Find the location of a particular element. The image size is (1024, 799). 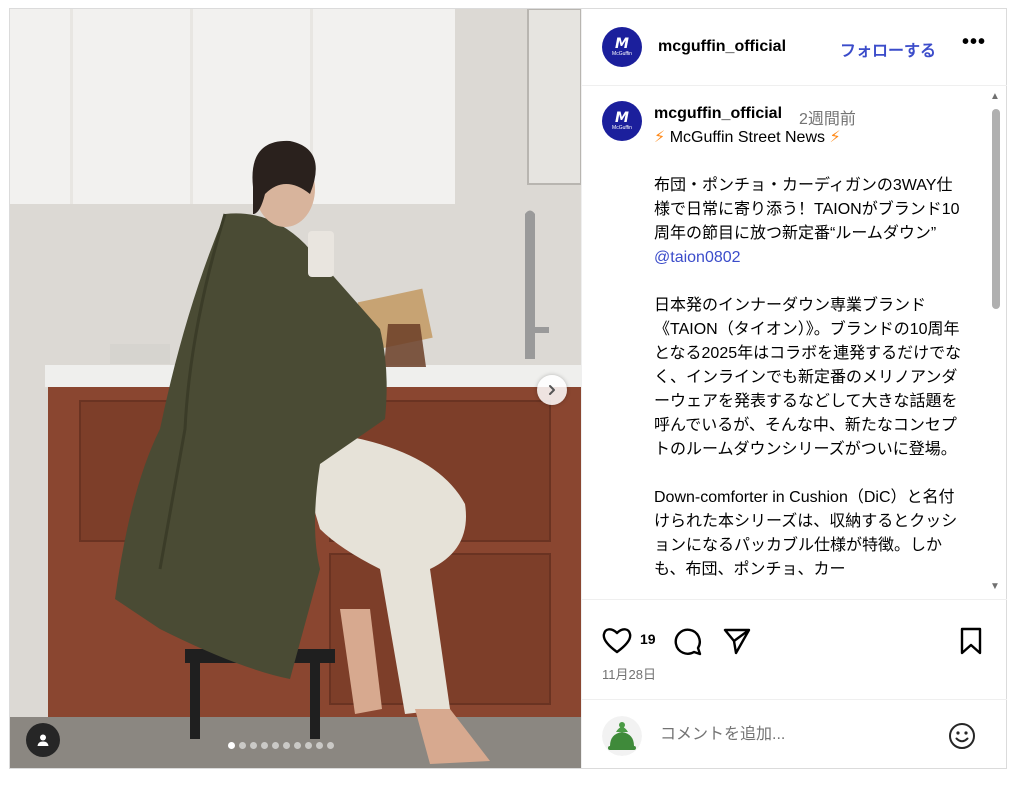

post-header: M McGuffin mcguffin_official フォローする ••• is located at coordinates (794, 47).